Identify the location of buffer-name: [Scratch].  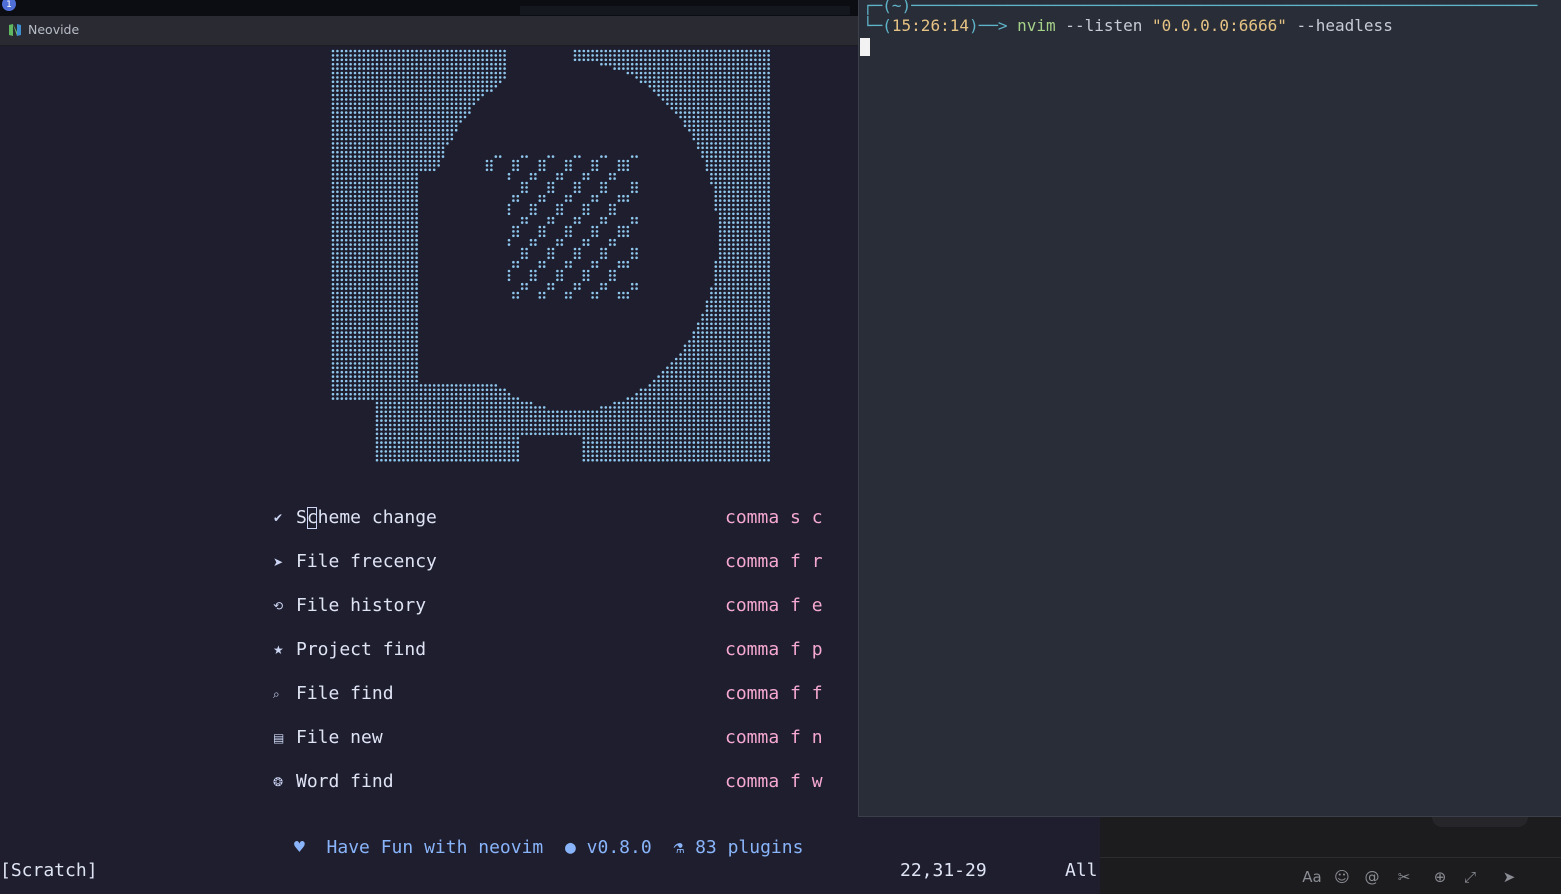
(49, 870).